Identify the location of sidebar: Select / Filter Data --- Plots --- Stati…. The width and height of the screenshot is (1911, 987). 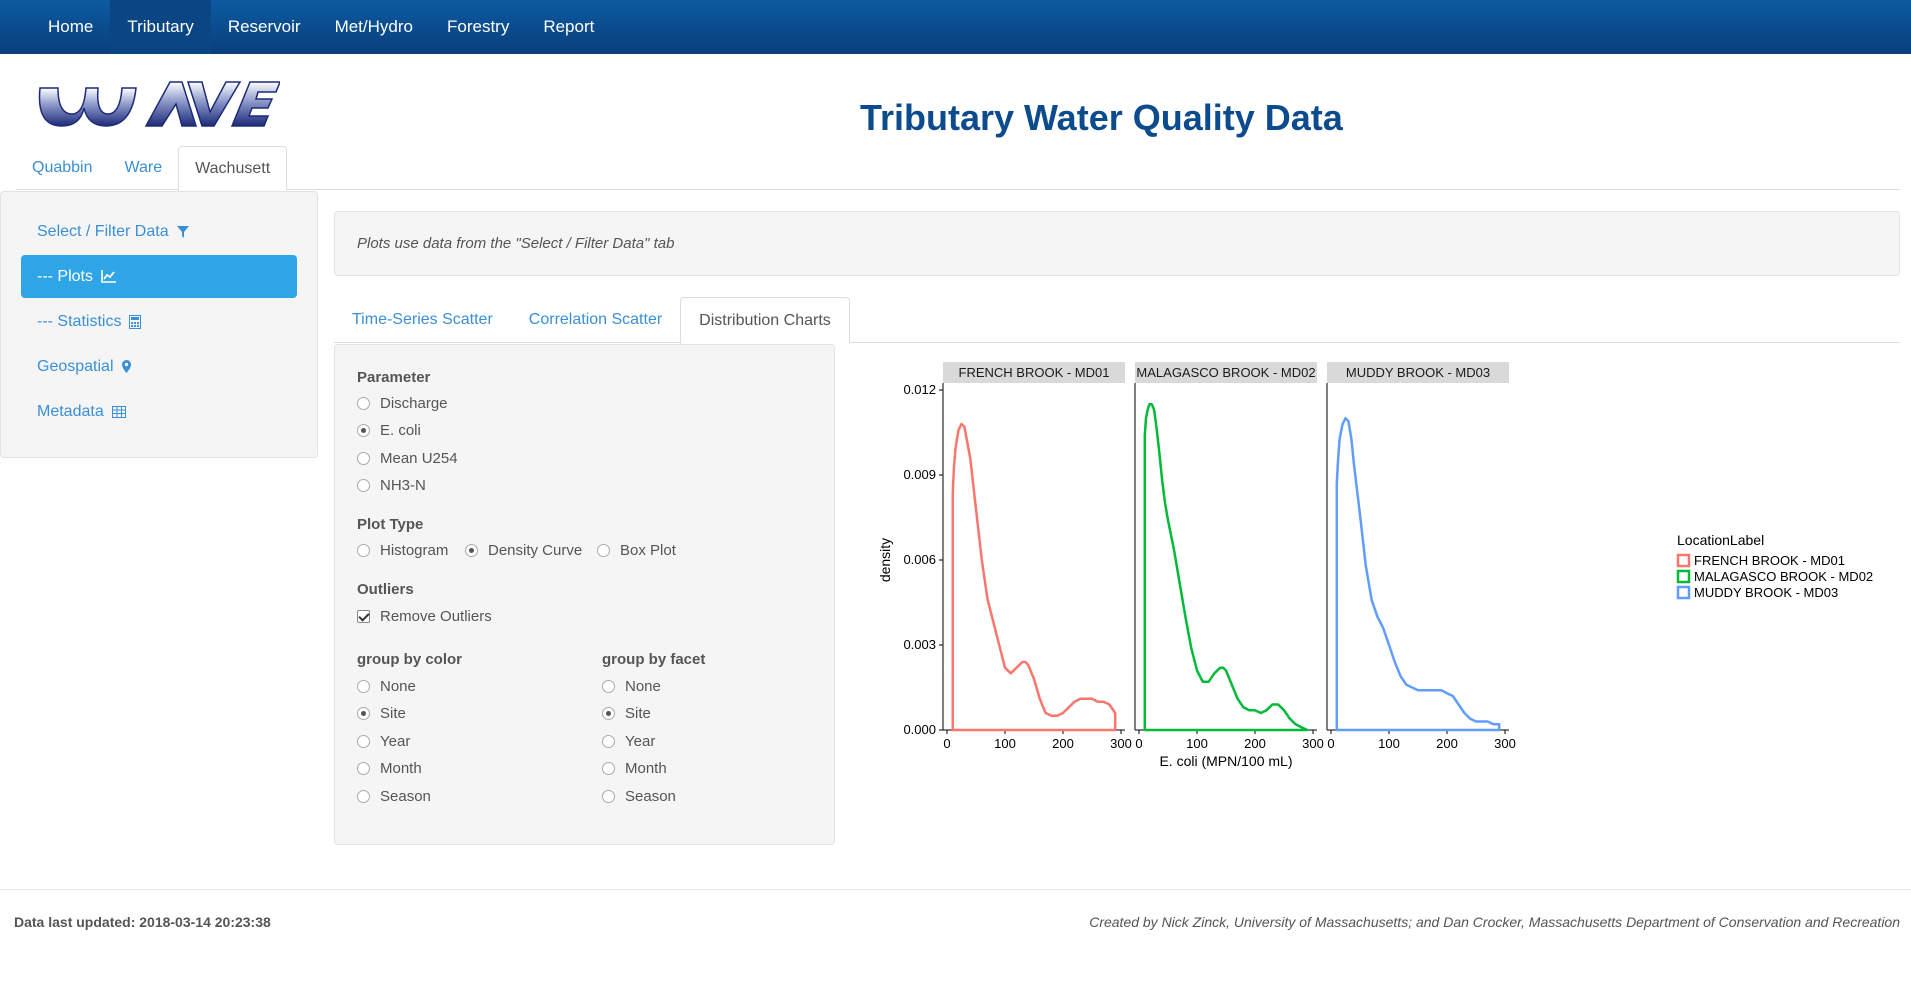
(159, 324).